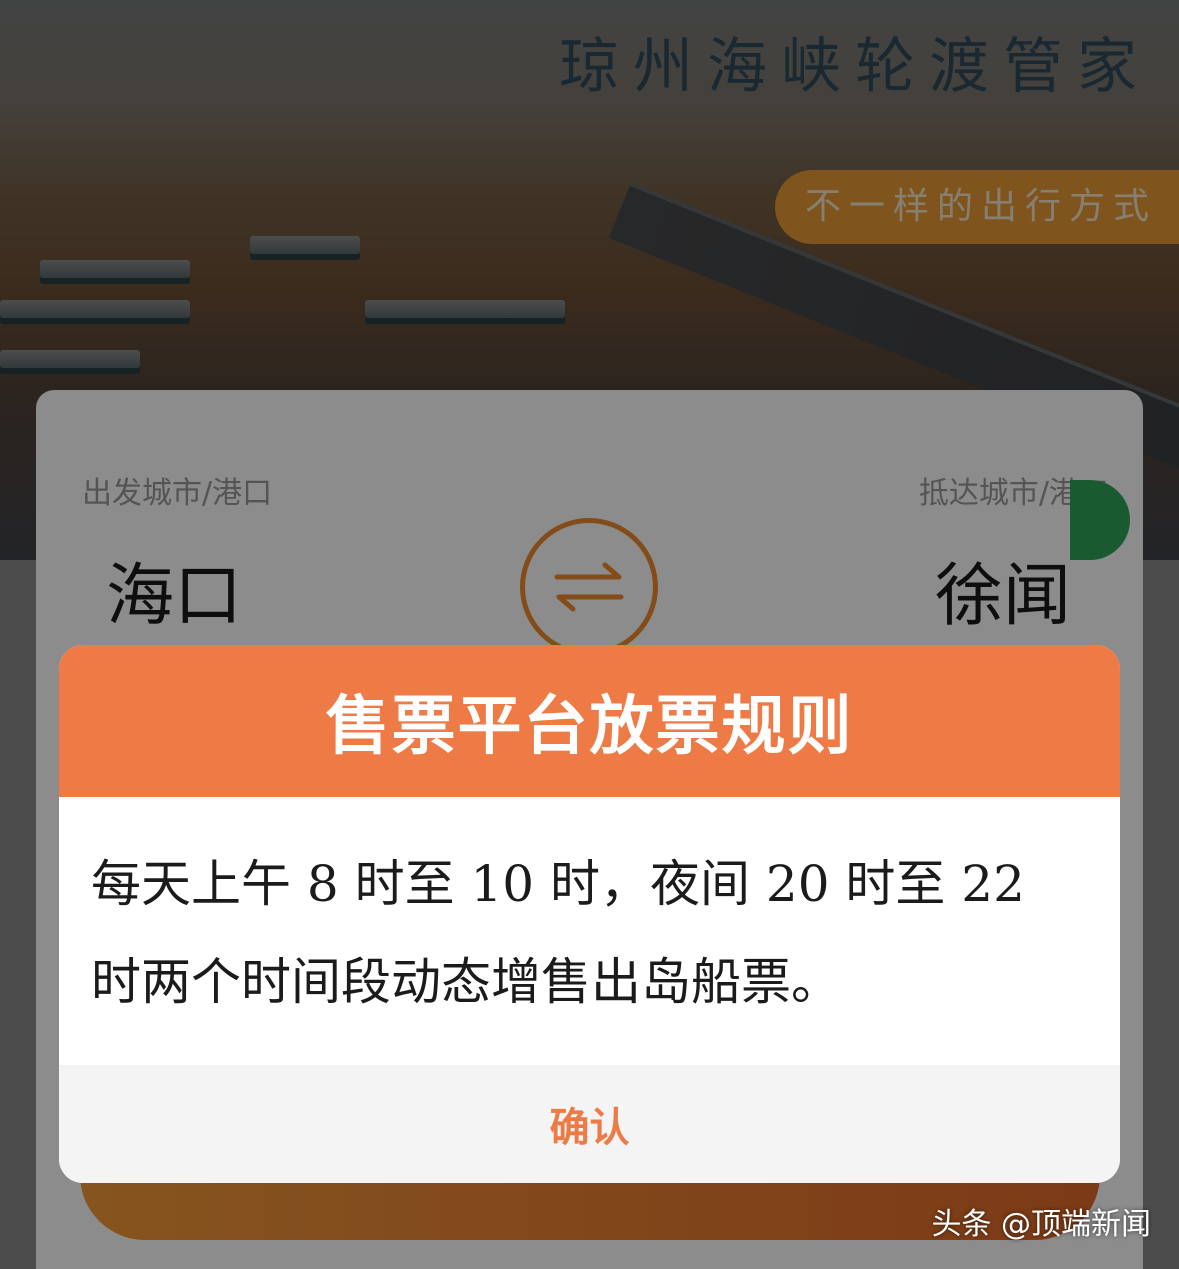  What do you see at coordinates (589, 727) in the screenshot?
I see `dialog-title: 售票平台放票规则` at bounding box center [589, 727].